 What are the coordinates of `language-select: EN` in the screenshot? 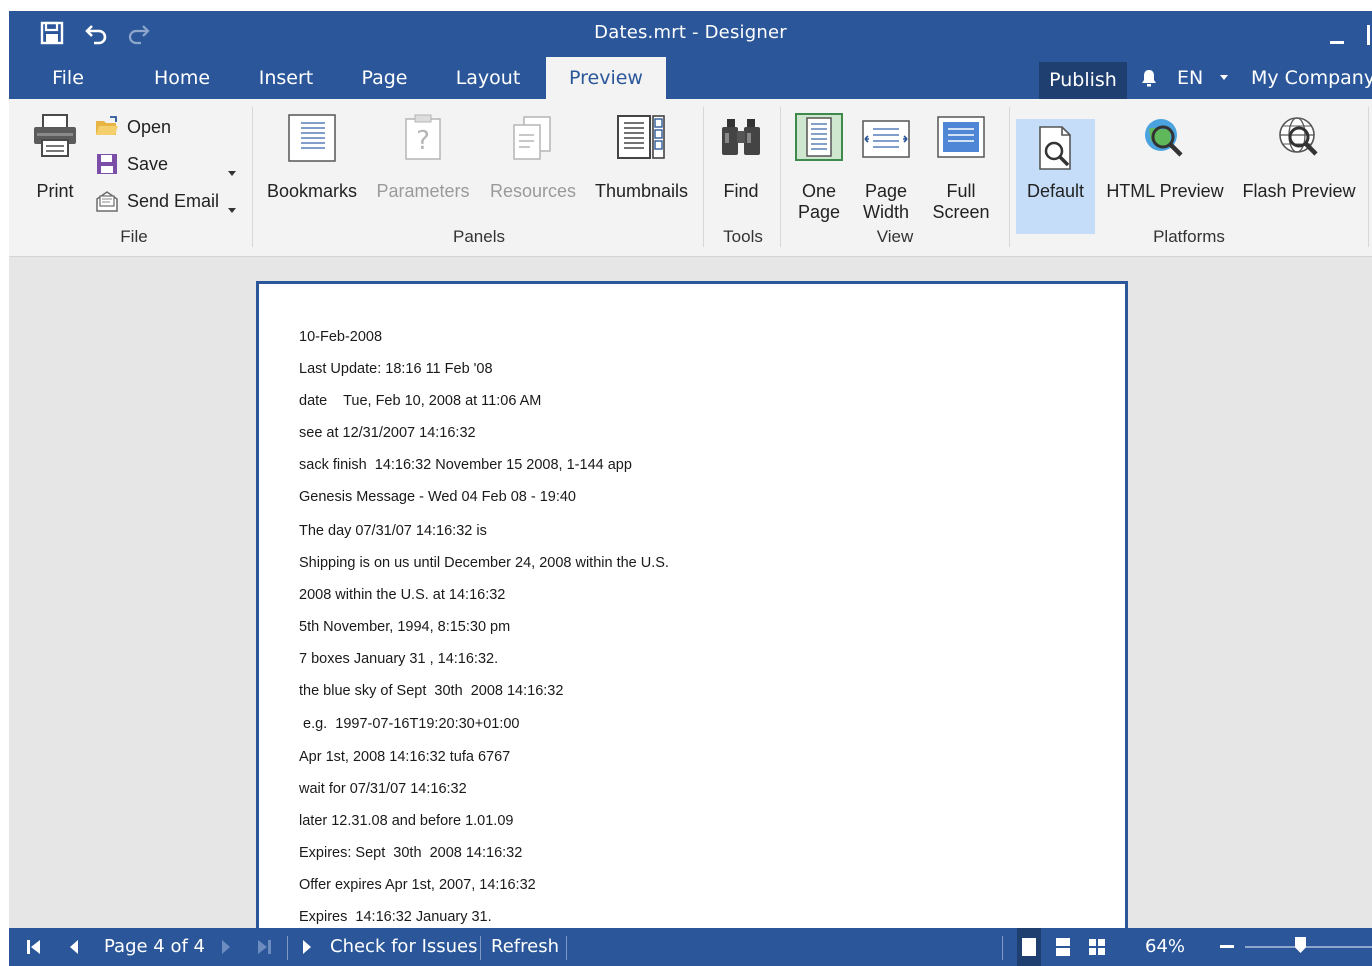 It's located at (1190, 78).